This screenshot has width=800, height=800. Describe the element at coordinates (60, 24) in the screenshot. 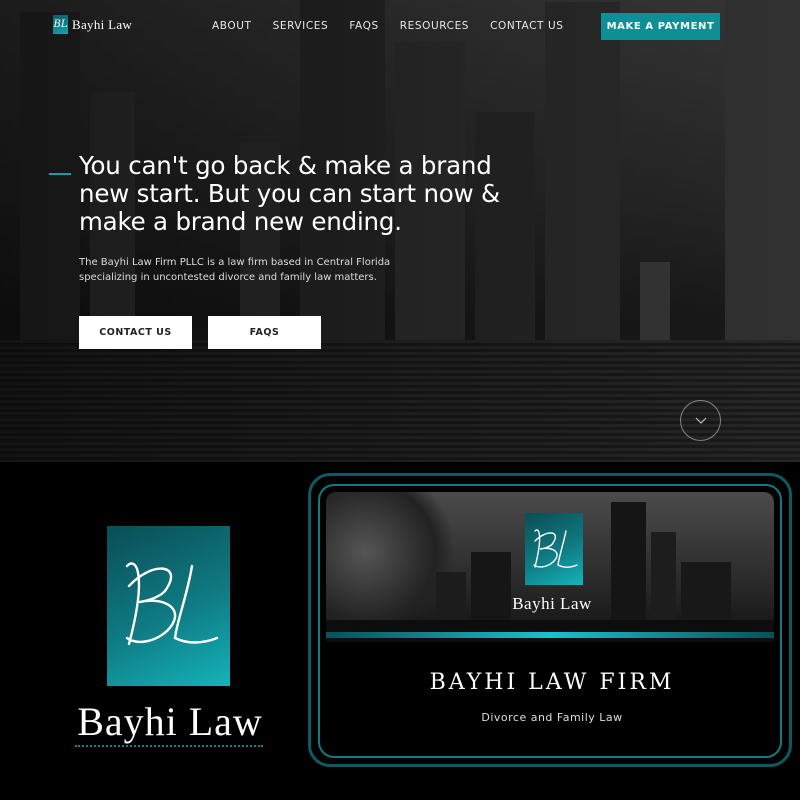

I see `logo-mark: BL` at that location.